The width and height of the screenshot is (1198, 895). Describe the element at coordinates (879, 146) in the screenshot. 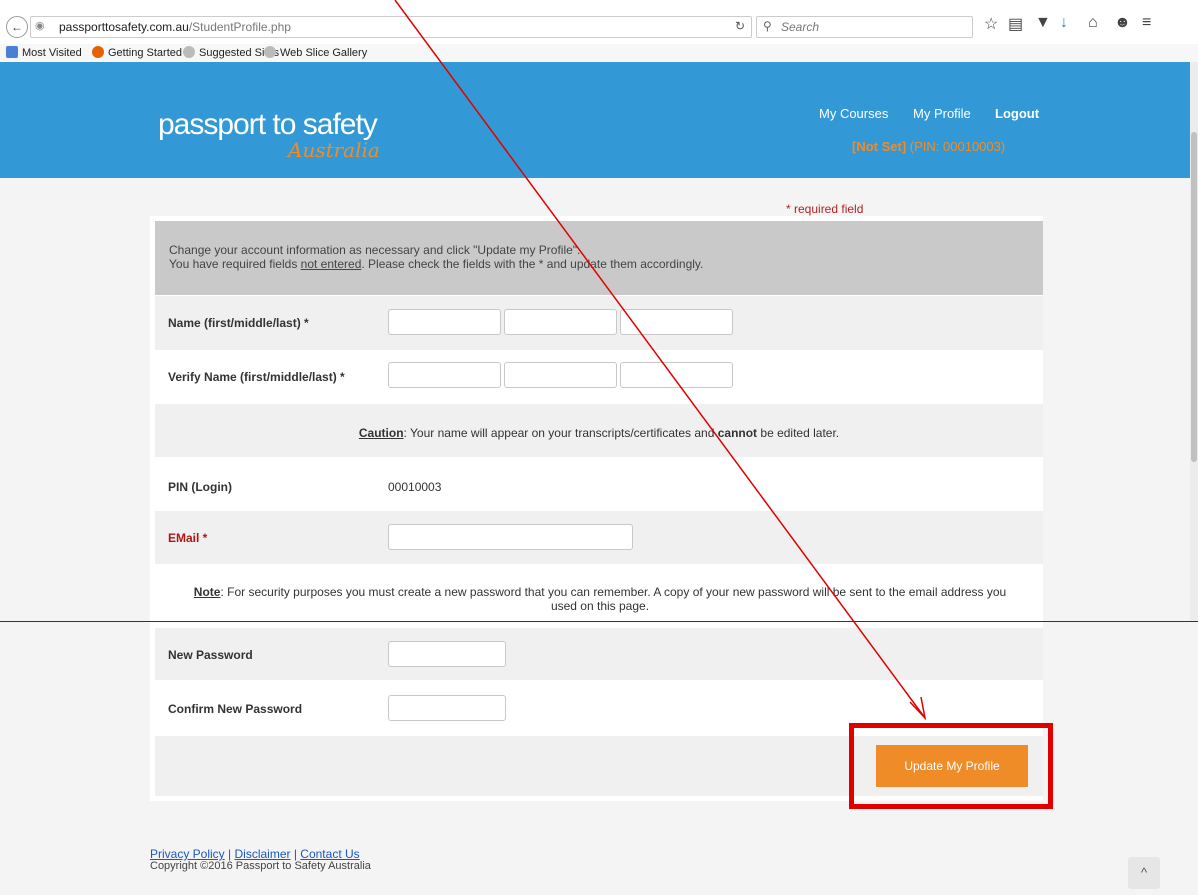

I see `user-name: [Not Set]` at that location.